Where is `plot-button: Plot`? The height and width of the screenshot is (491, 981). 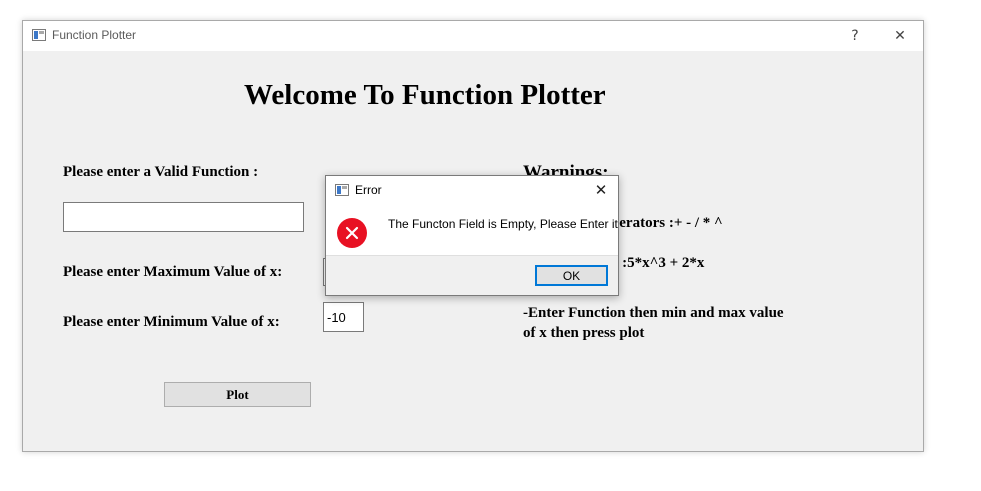
plot-button: Plot is located at coordinates (237, 394).